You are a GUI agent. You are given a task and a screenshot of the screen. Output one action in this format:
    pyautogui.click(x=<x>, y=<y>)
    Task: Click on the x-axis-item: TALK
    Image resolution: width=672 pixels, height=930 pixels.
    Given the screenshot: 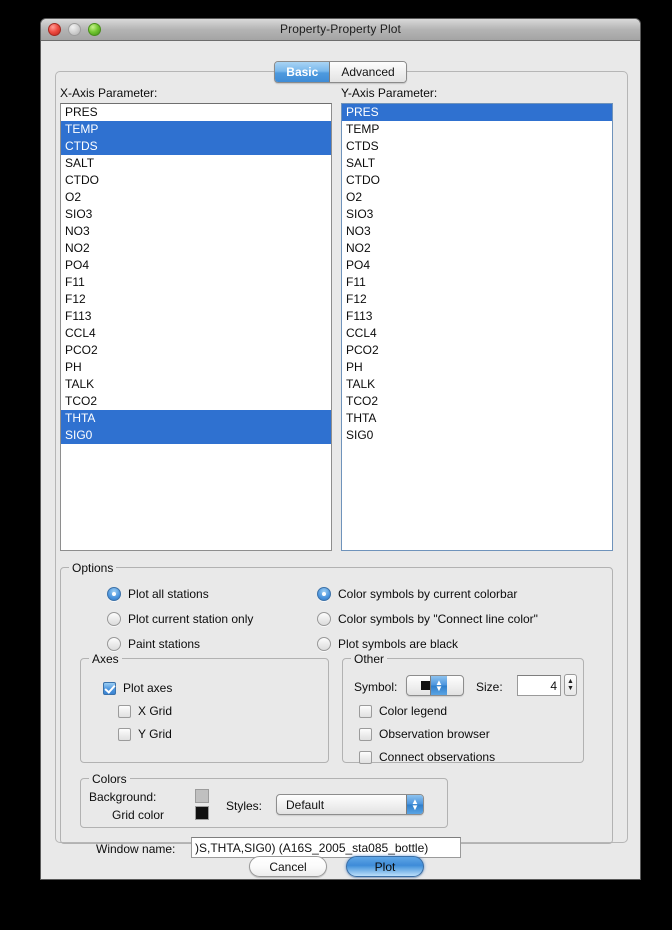 What is the action you would take?
    pyautogui.click(x=196, y=384)
    